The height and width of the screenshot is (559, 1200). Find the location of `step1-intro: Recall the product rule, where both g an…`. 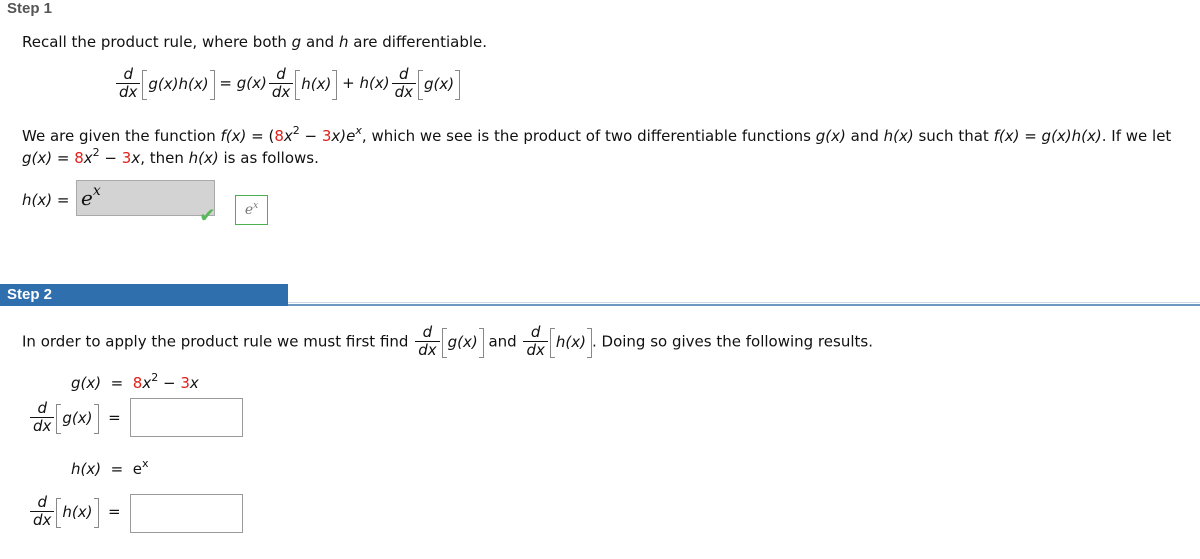

step1-intro: Recall the product rule, where both g an… is located at coordinates (254, 42).